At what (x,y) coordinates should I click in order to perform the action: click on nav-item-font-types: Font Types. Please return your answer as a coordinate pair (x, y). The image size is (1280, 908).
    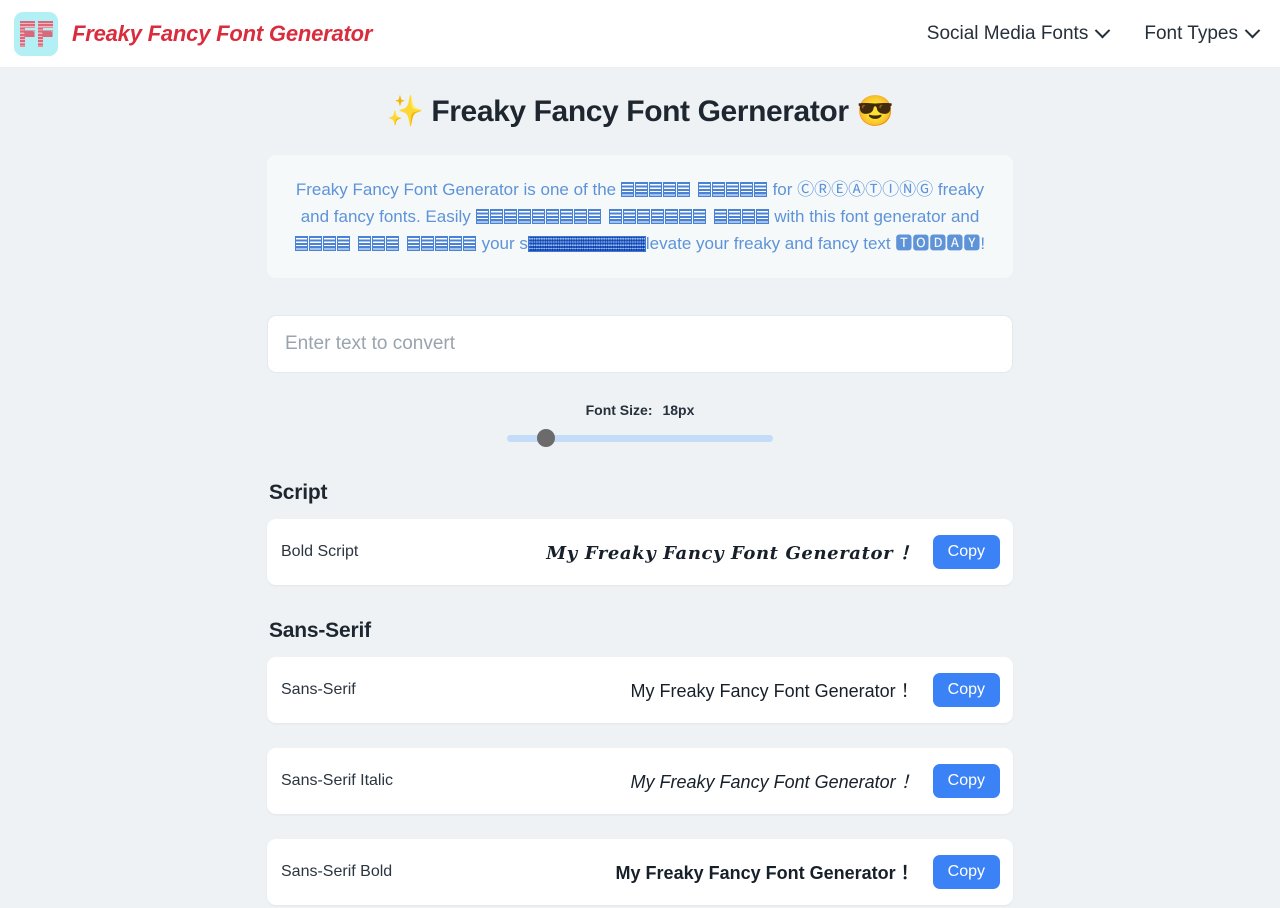
    Looking at the image, I should click on (1202, 33).